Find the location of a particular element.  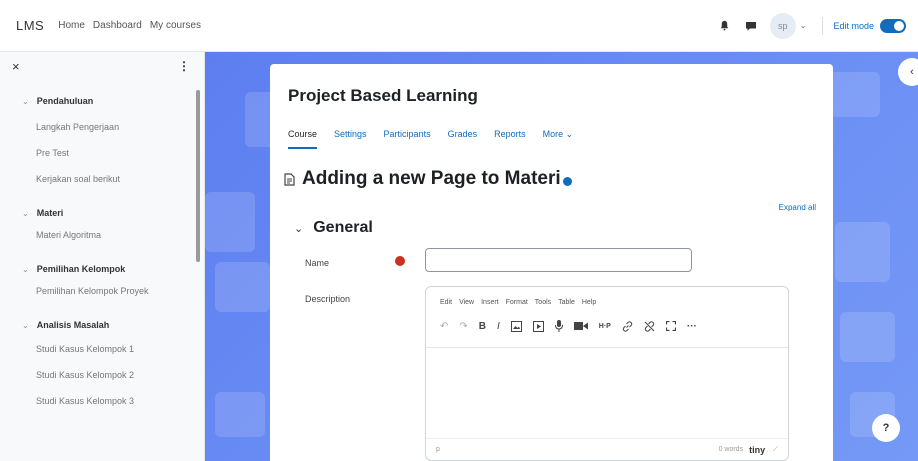

drawer-header: × ⋮ is located at coordinates (102, 66).